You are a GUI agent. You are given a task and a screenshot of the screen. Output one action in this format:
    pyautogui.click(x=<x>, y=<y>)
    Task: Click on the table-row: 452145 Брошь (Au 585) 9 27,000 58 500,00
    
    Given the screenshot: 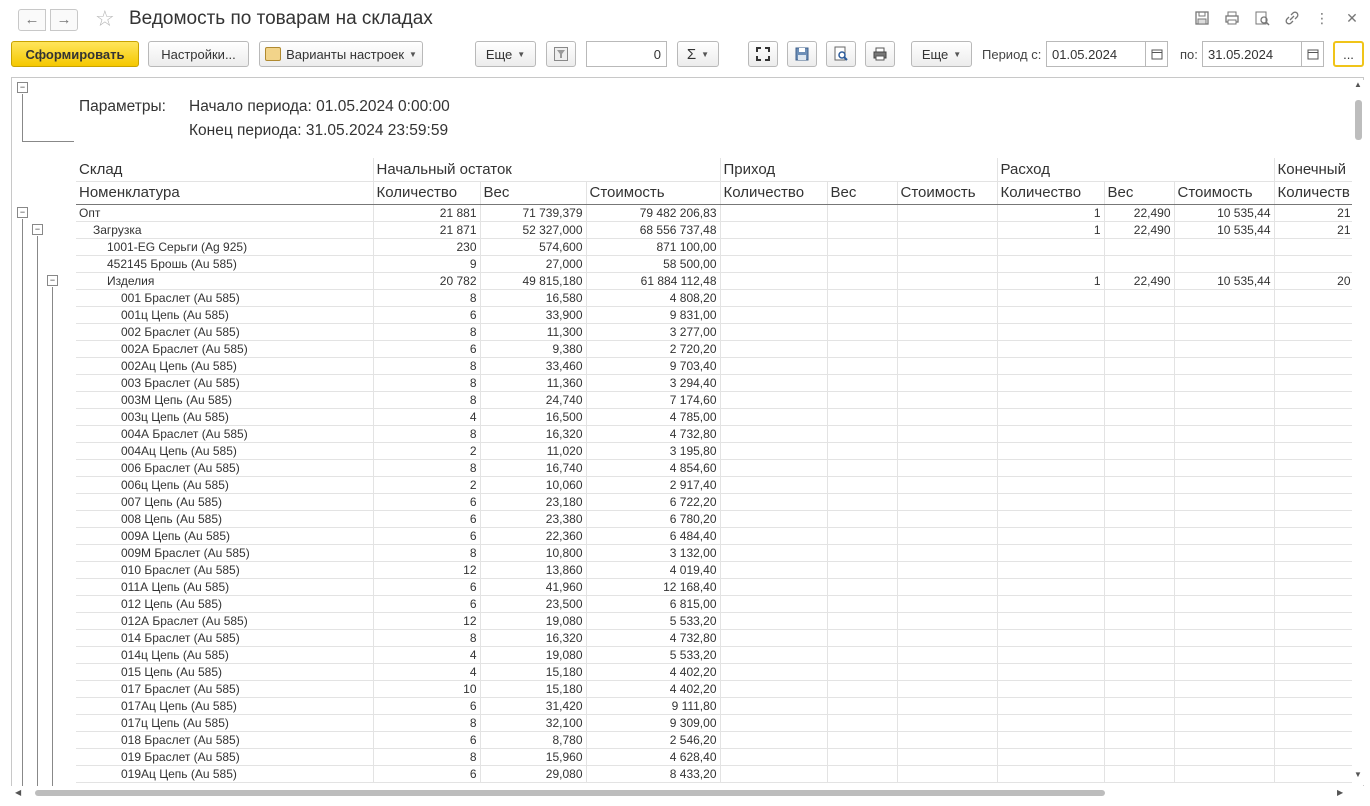 What is the action you would take?
    pyautogui.click(x=715, y=264)
    